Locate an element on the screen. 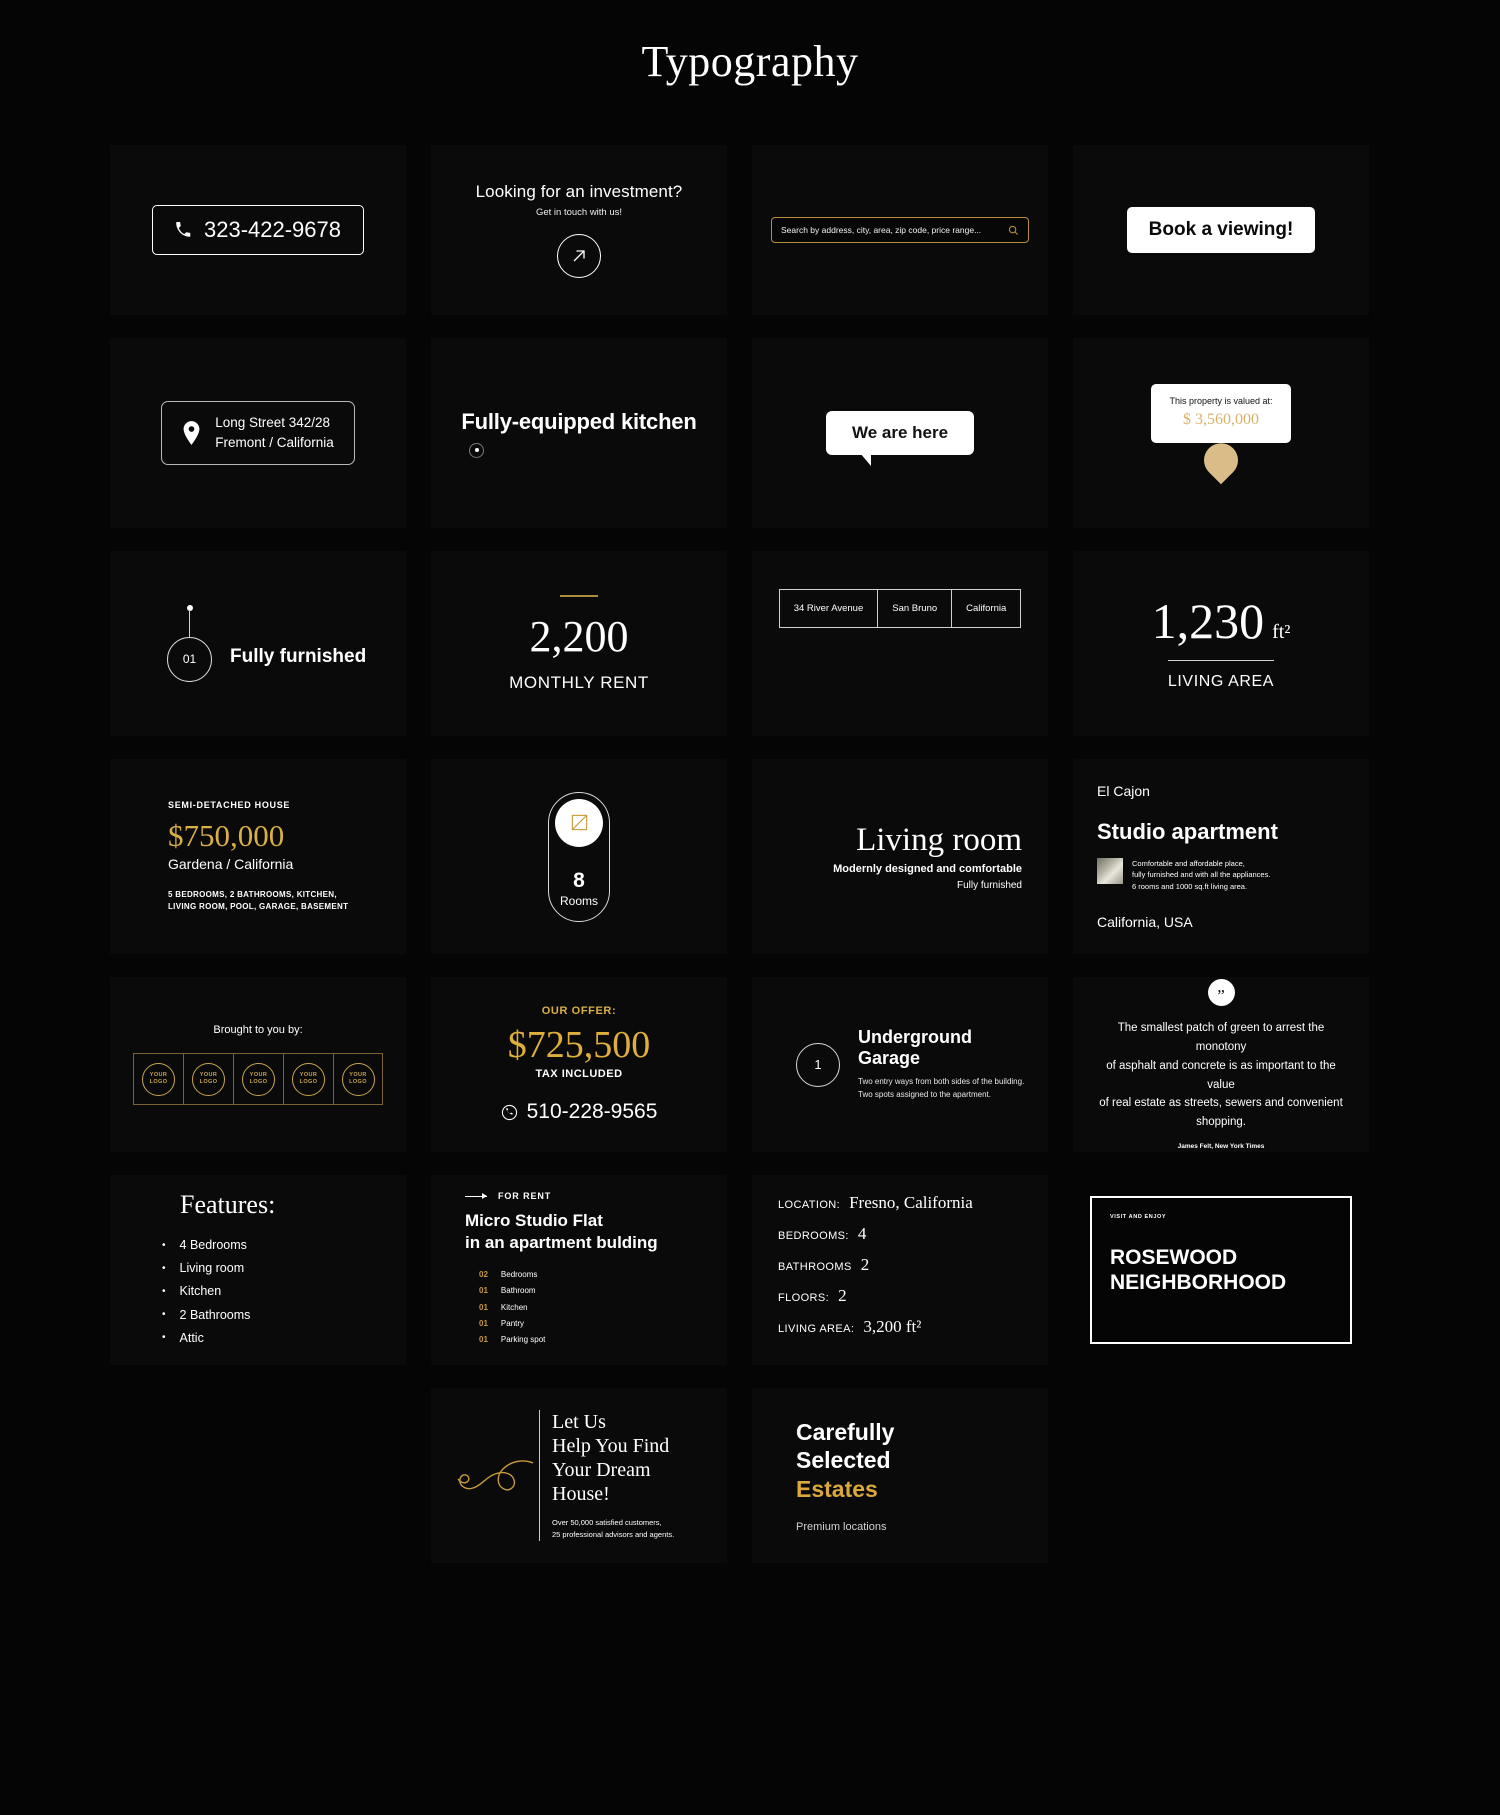  card-search is located at coordinates (900, 230).